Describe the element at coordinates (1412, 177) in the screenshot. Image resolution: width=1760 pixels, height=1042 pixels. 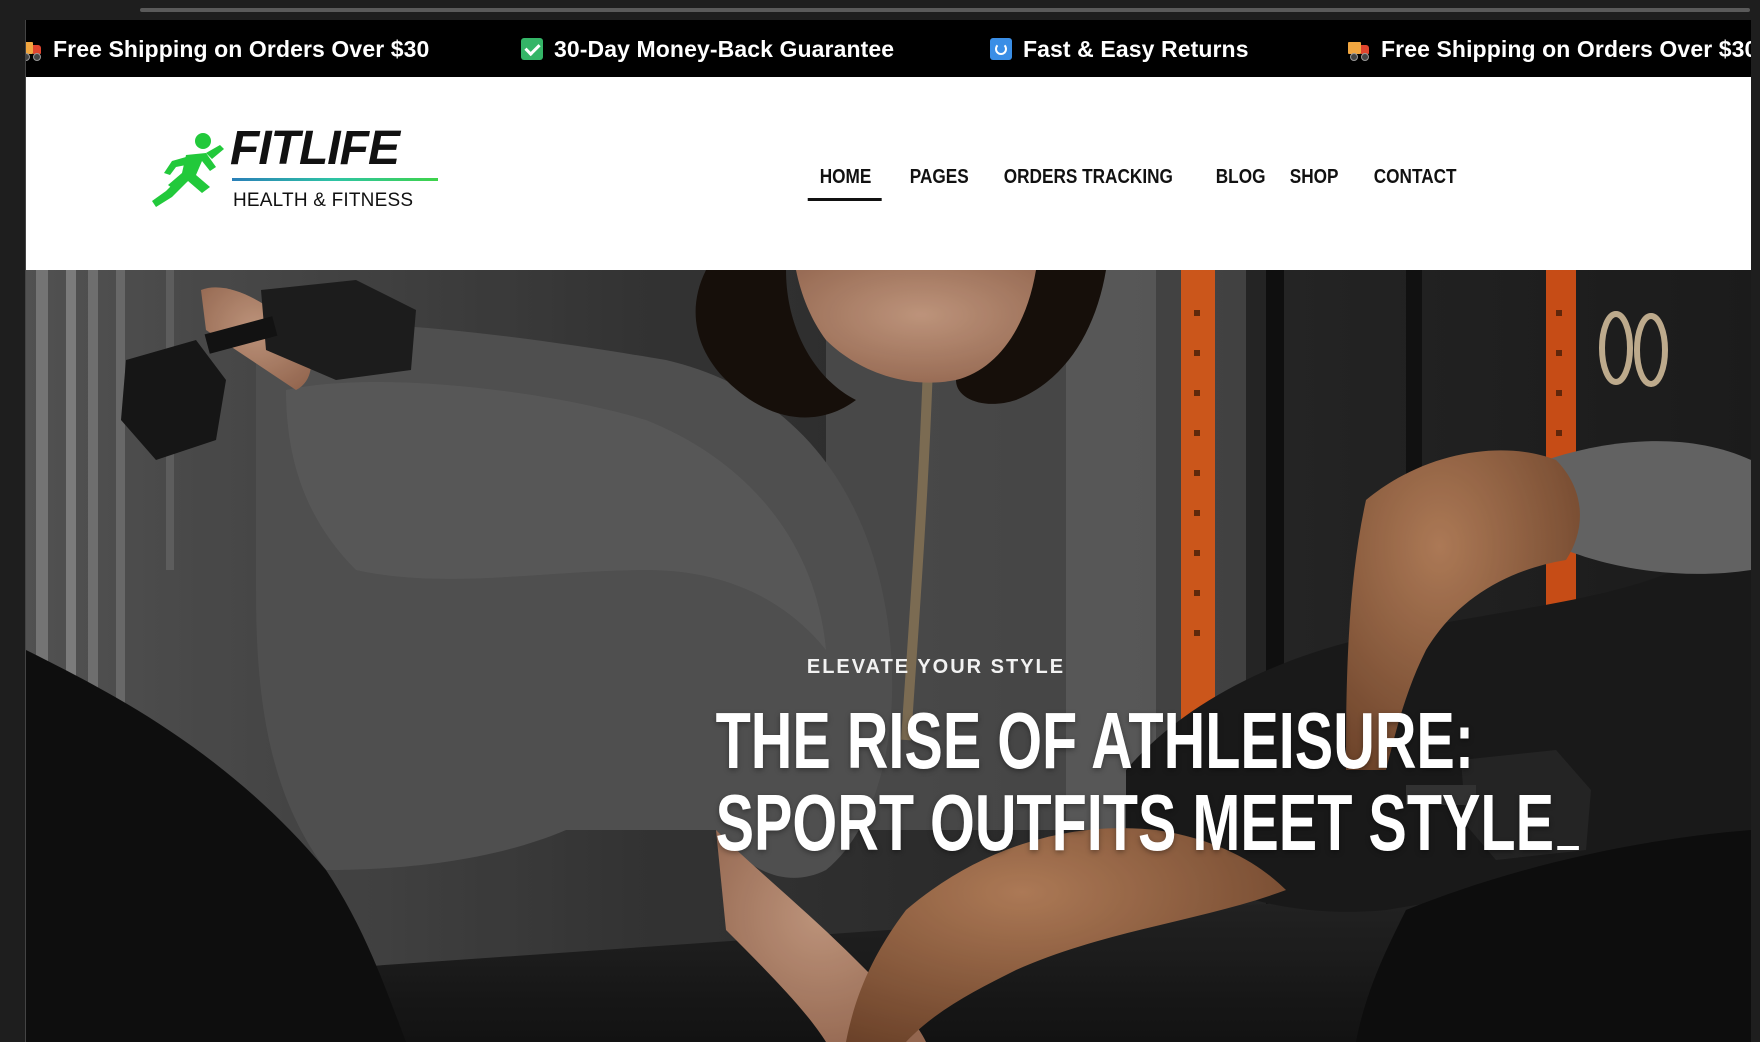
I see `nav-item-contact: CONTACT` at that location.